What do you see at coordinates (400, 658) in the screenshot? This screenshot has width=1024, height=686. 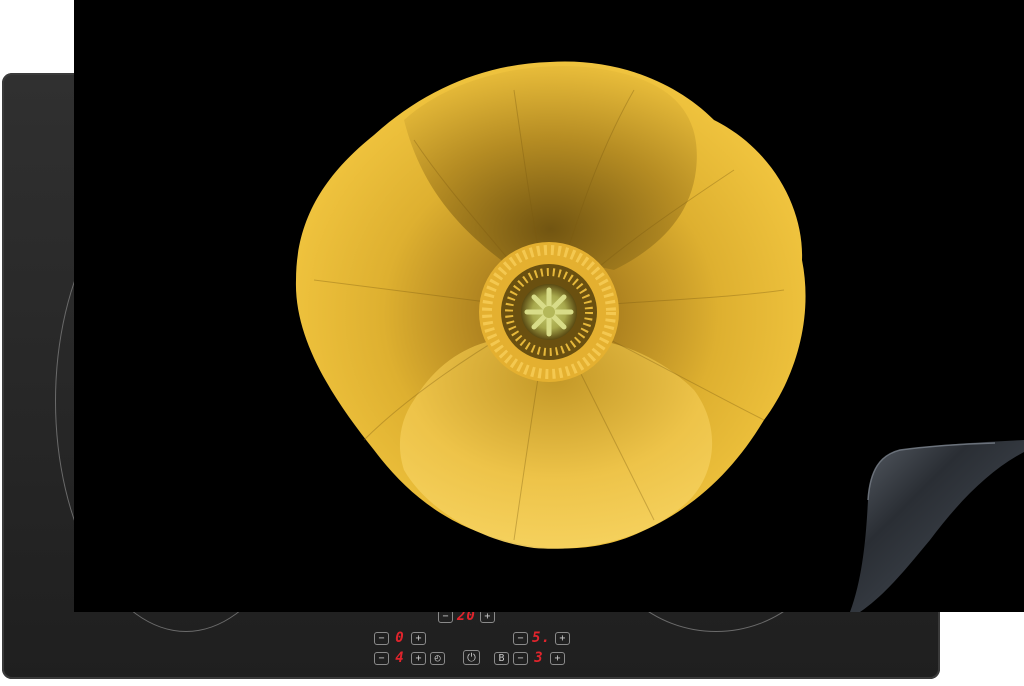 I see `display-level-left: 4` at bounding box center [400, 658].